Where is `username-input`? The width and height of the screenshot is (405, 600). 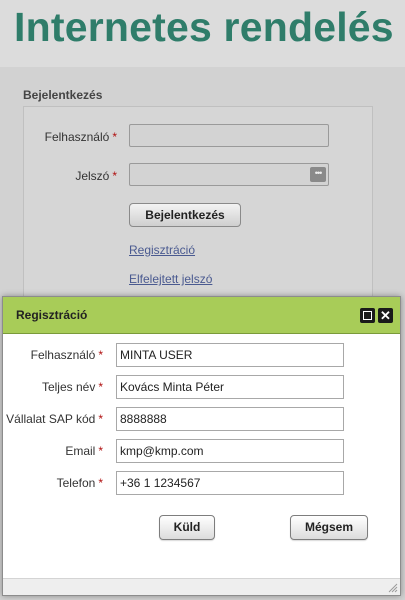
username-input is located at coordinates (229, 135).